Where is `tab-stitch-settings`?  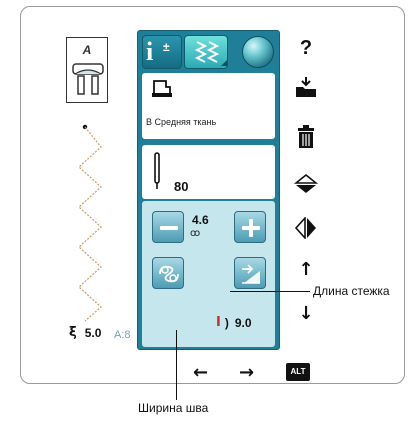
tab-stitch-settings is located at coordinates (206, 52).